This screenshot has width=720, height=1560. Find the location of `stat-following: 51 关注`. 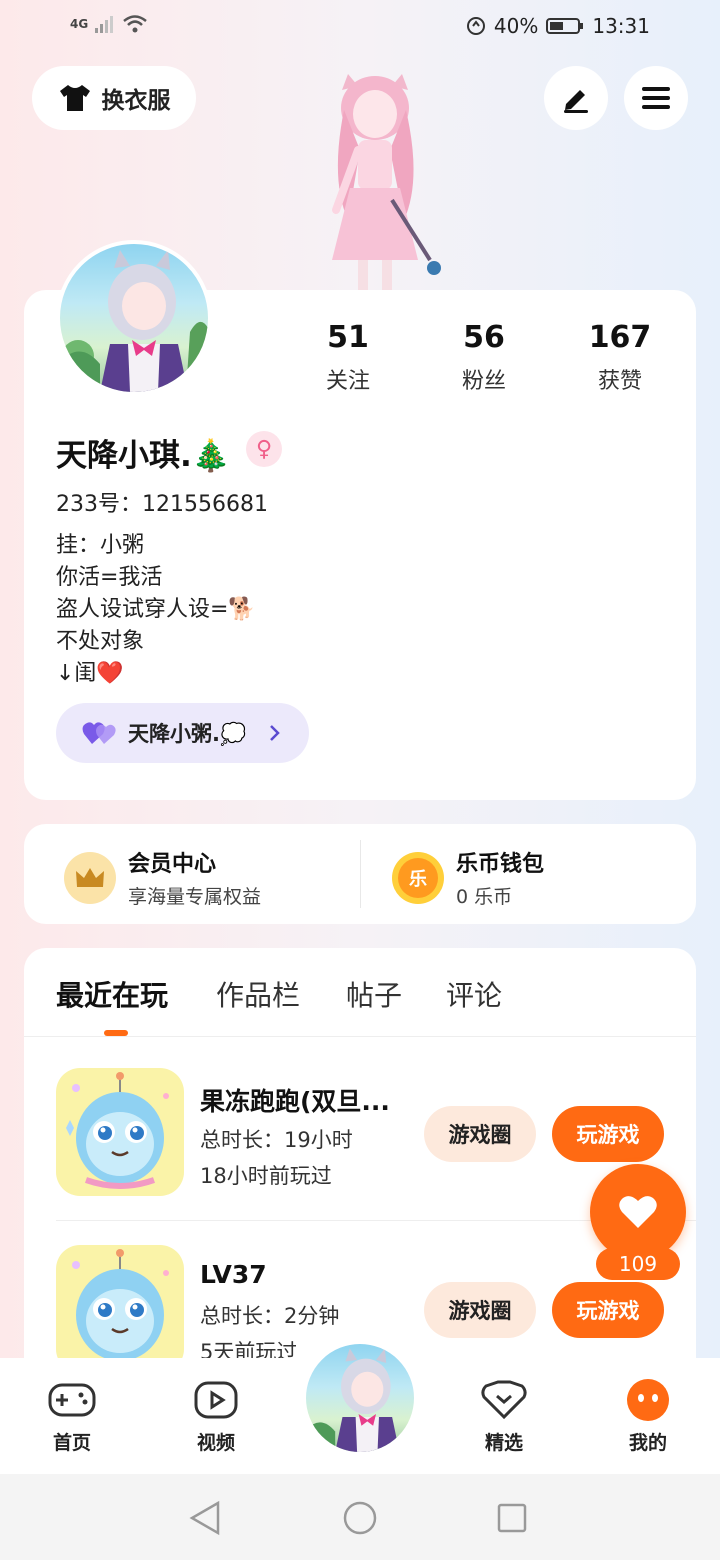

stat-following: 51 关注 is located at coordinates (348, 357).